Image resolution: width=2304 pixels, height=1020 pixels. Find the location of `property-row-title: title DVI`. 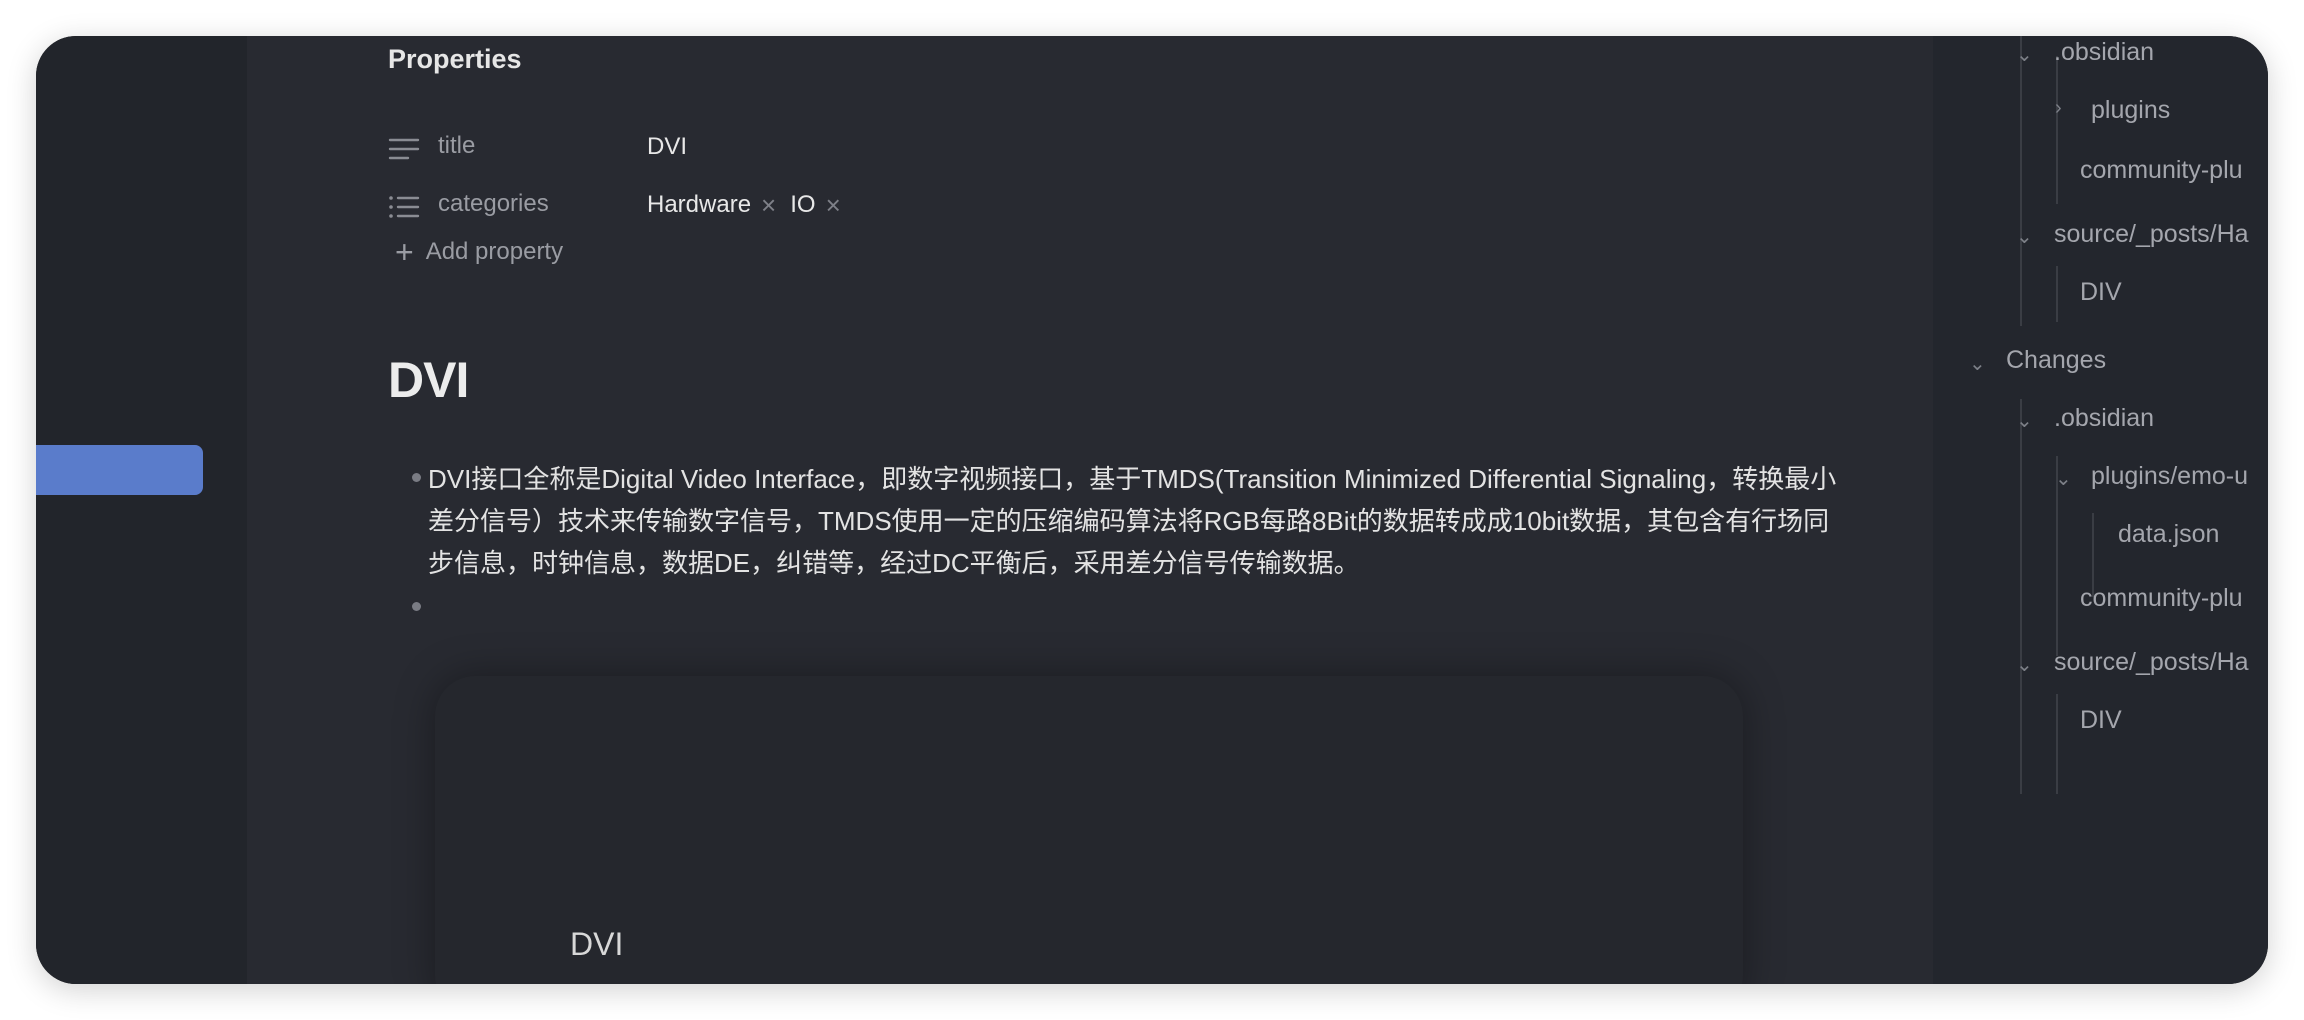

property-row-title: title DVI is located at coordinates (838, 148).